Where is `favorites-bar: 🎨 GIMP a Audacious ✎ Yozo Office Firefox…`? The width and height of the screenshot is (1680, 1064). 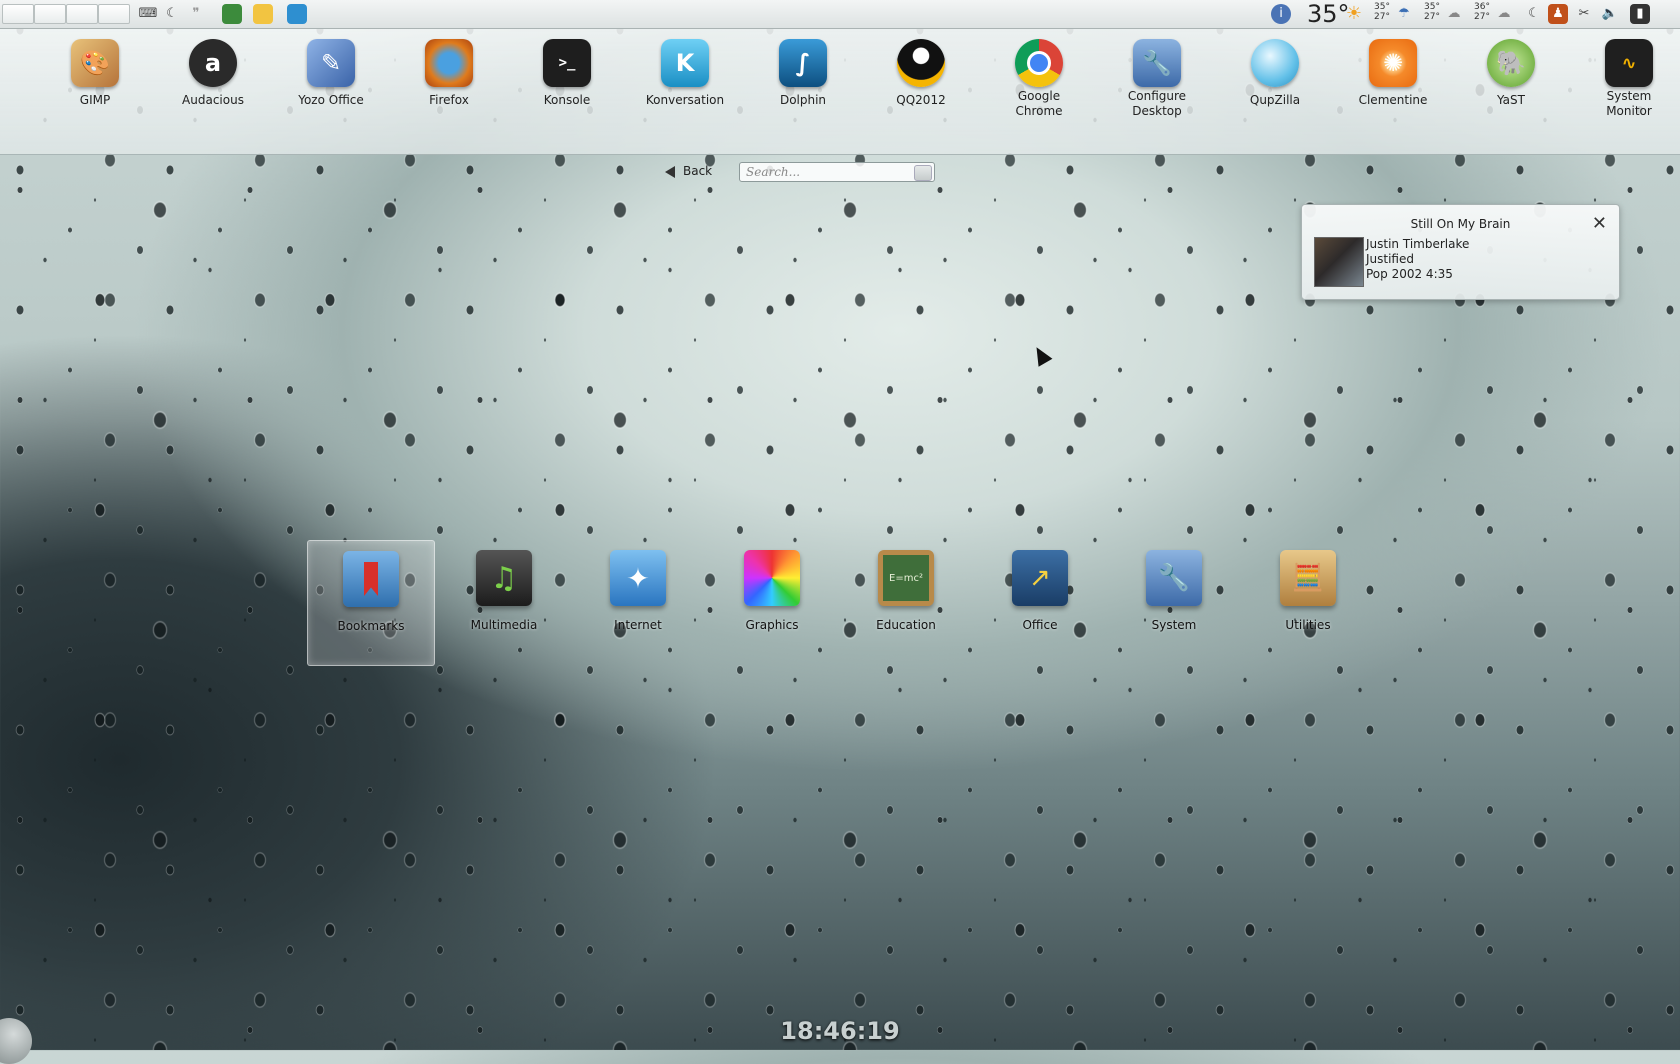 favorites-bar: 🎨 GIMP a Audacious ✎ Yozo Office Firefox… is located at coordinates (840, 92).